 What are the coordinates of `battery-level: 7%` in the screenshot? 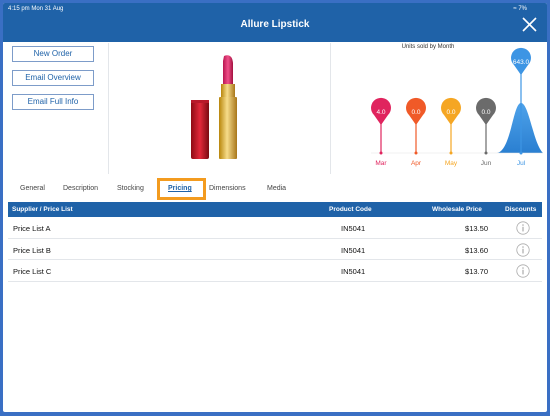 It's located at (522, 9).